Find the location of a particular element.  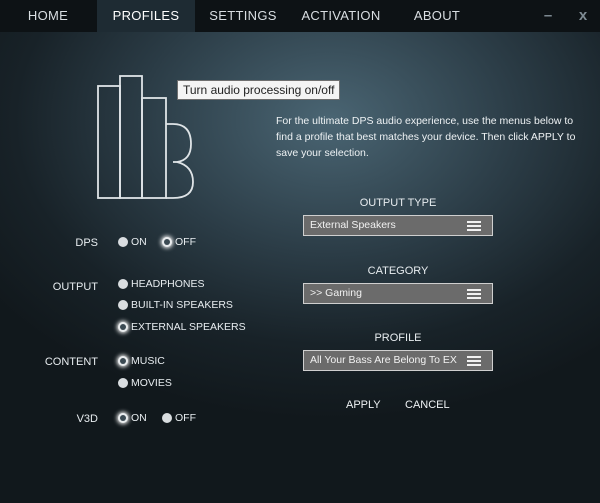

category-value: >> Gaming is located at coordinates (336, 293).